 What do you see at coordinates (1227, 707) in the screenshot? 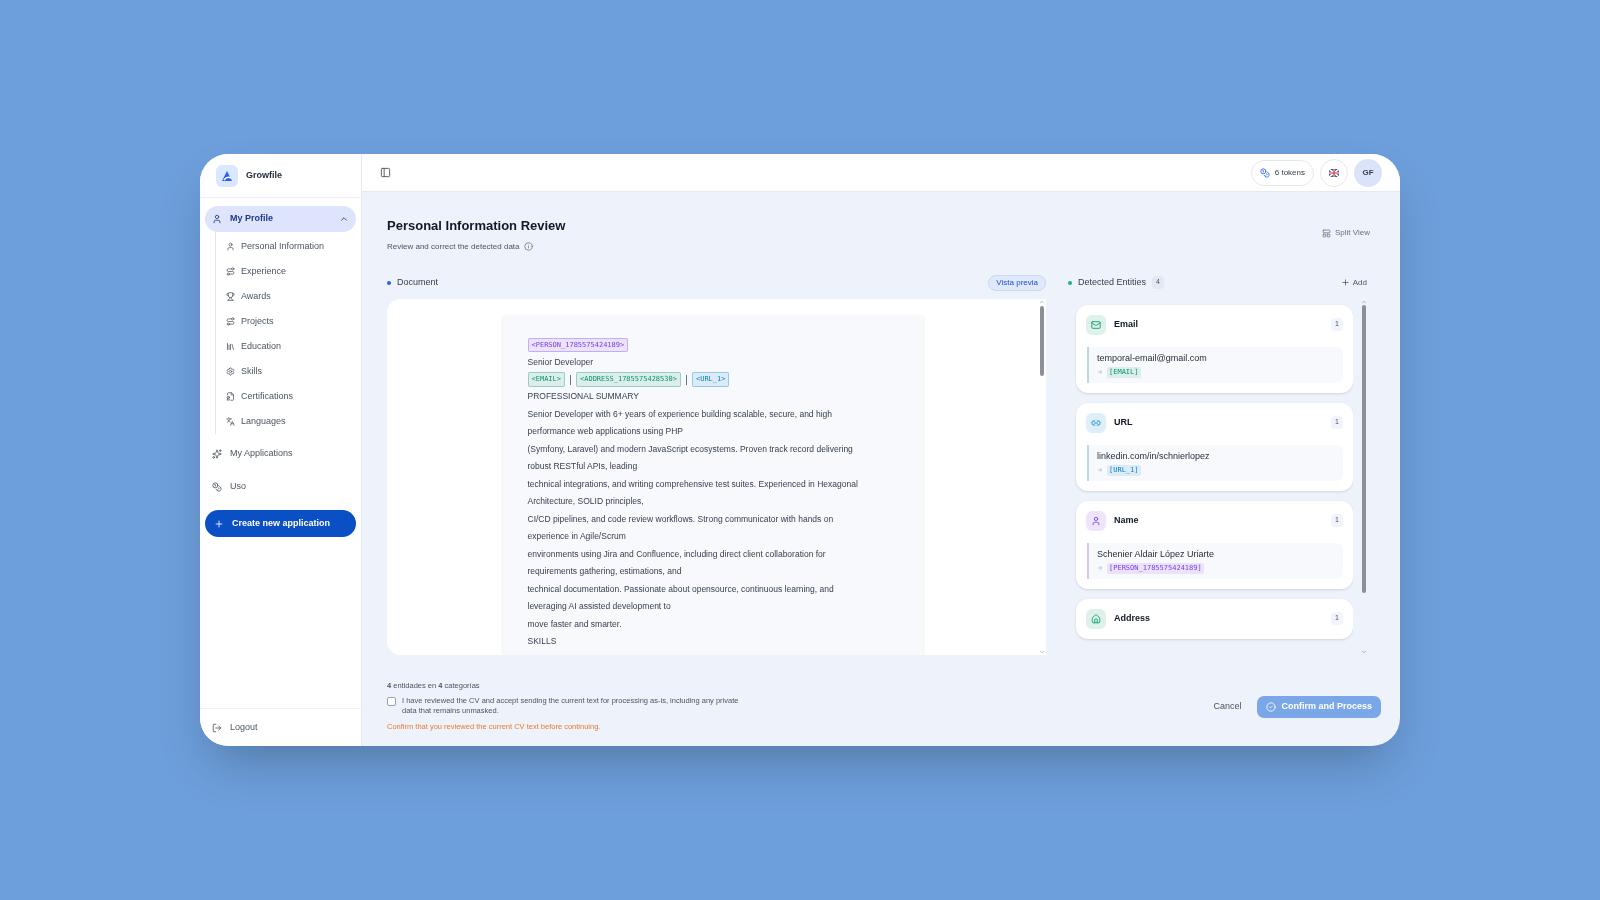
I see `cancel-button: Cancel` at bounding box center [1227, 707].